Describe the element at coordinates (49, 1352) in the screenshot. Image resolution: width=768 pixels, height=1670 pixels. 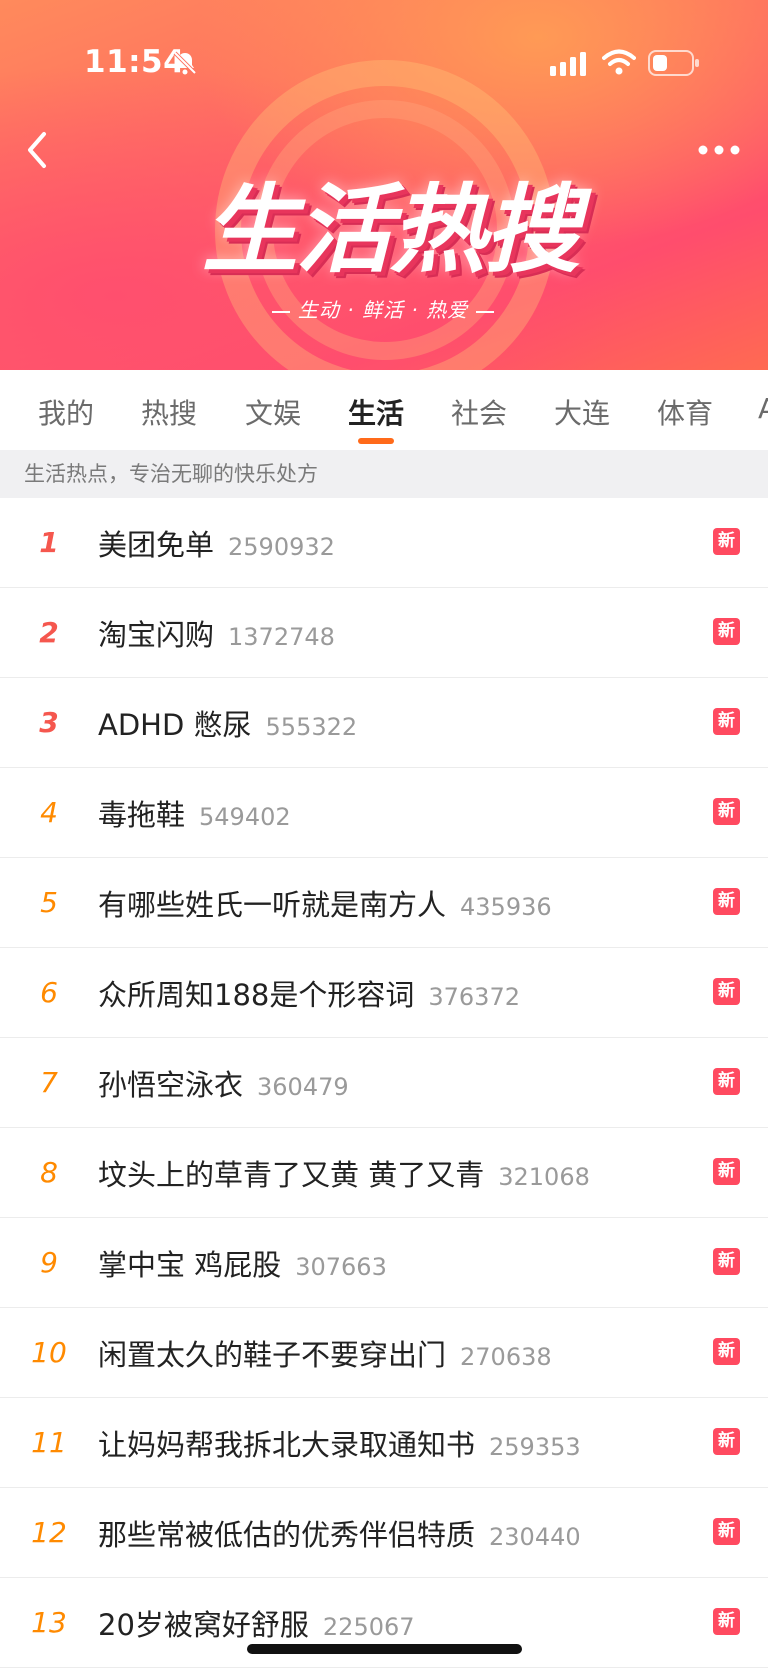
I see `rank-number: 10` at that location.